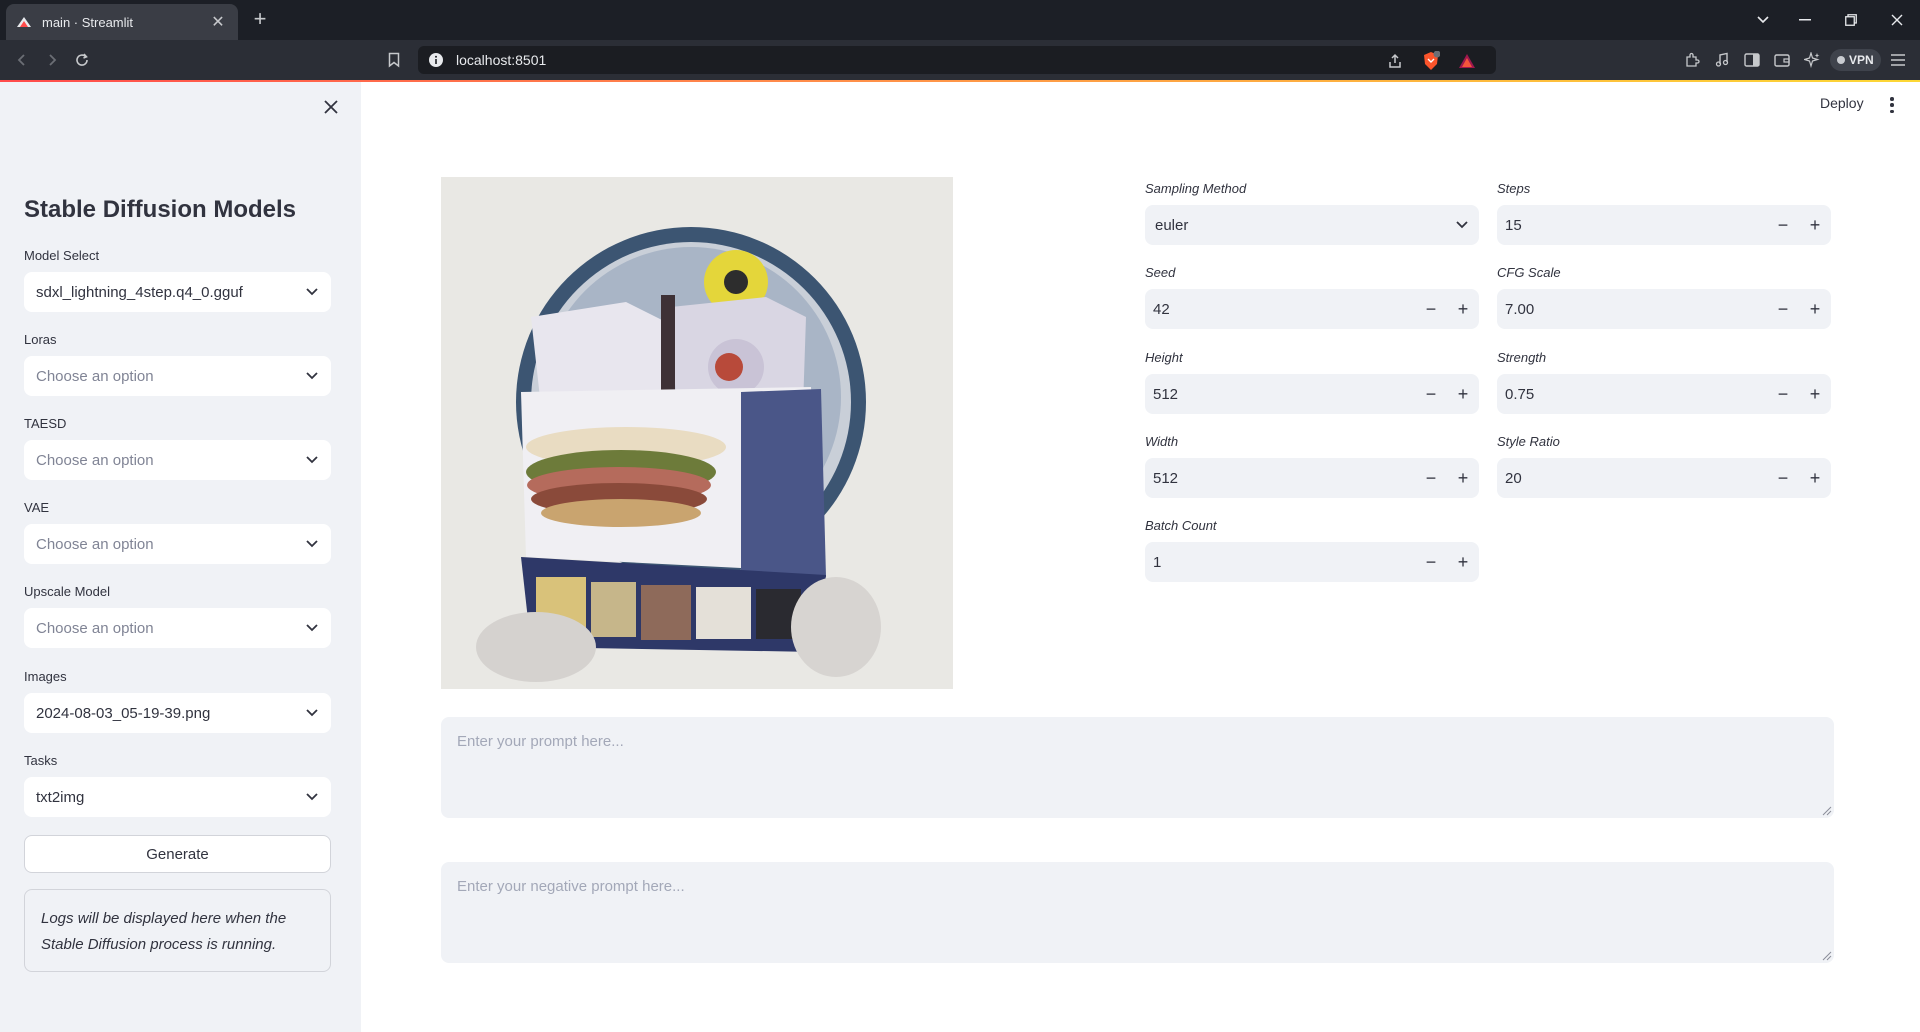  What do you see at coordinates (37, 507) in the screenshot?
I see `vae-label: VAE` at bounding box center [37, 507].